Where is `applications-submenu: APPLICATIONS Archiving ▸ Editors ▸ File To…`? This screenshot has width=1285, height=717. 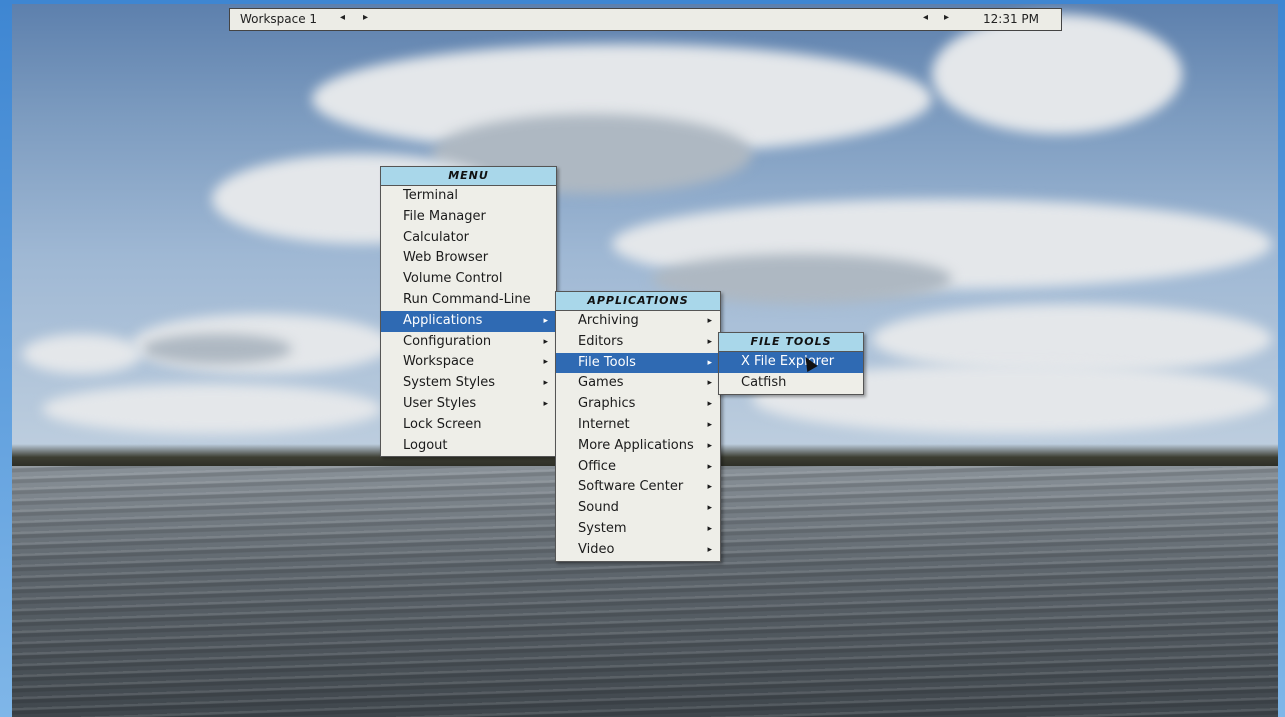
applications-submenu: APPLICATIONS Archiving ▸ Editors ▸ File To… is located at coordinates (638, 426).